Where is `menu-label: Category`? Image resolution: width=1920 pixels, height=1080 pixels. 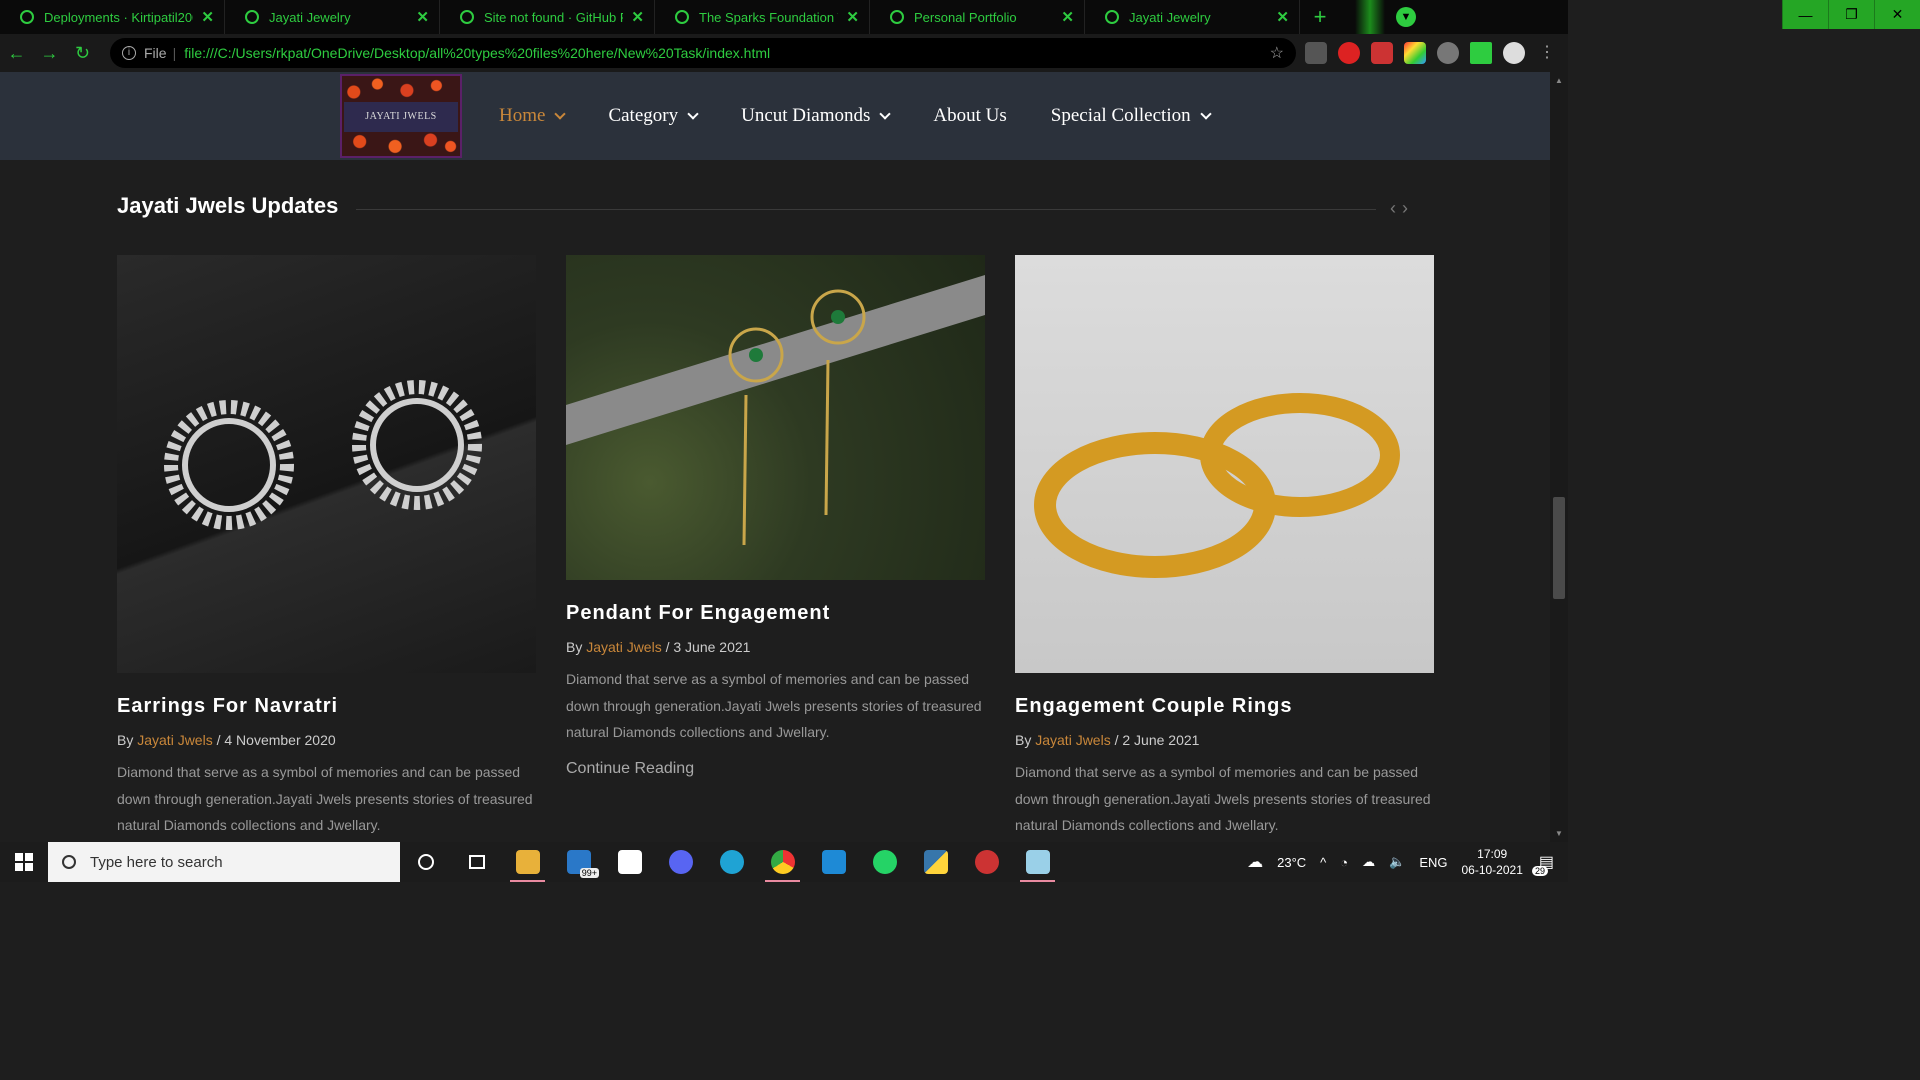 menu-label: Category is located at coordinates (643, 115).